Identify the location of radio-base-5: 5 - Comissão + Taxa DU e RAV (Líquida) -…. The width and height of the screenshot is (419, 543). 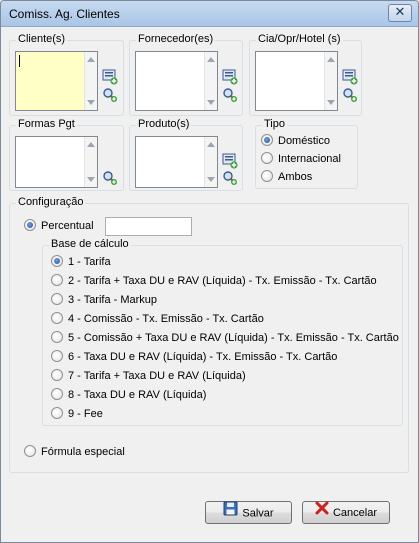
(225, 338).